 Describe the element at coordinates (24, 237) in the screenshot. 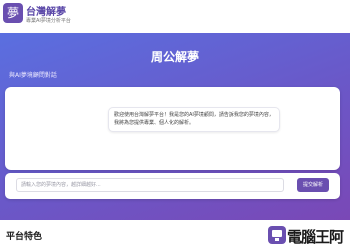

I see `features-heading: 平台特色` at that location.